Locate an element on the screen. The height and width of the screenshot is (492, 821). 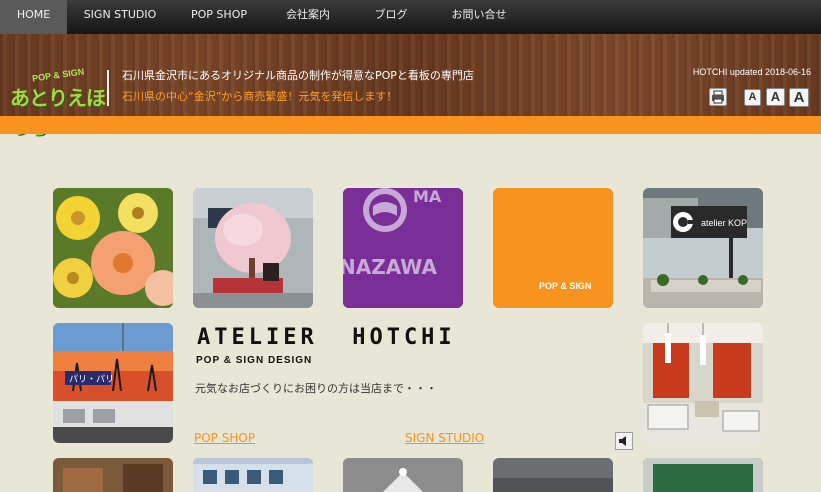
nav-home: HOME is located at coordinates (33, 17).